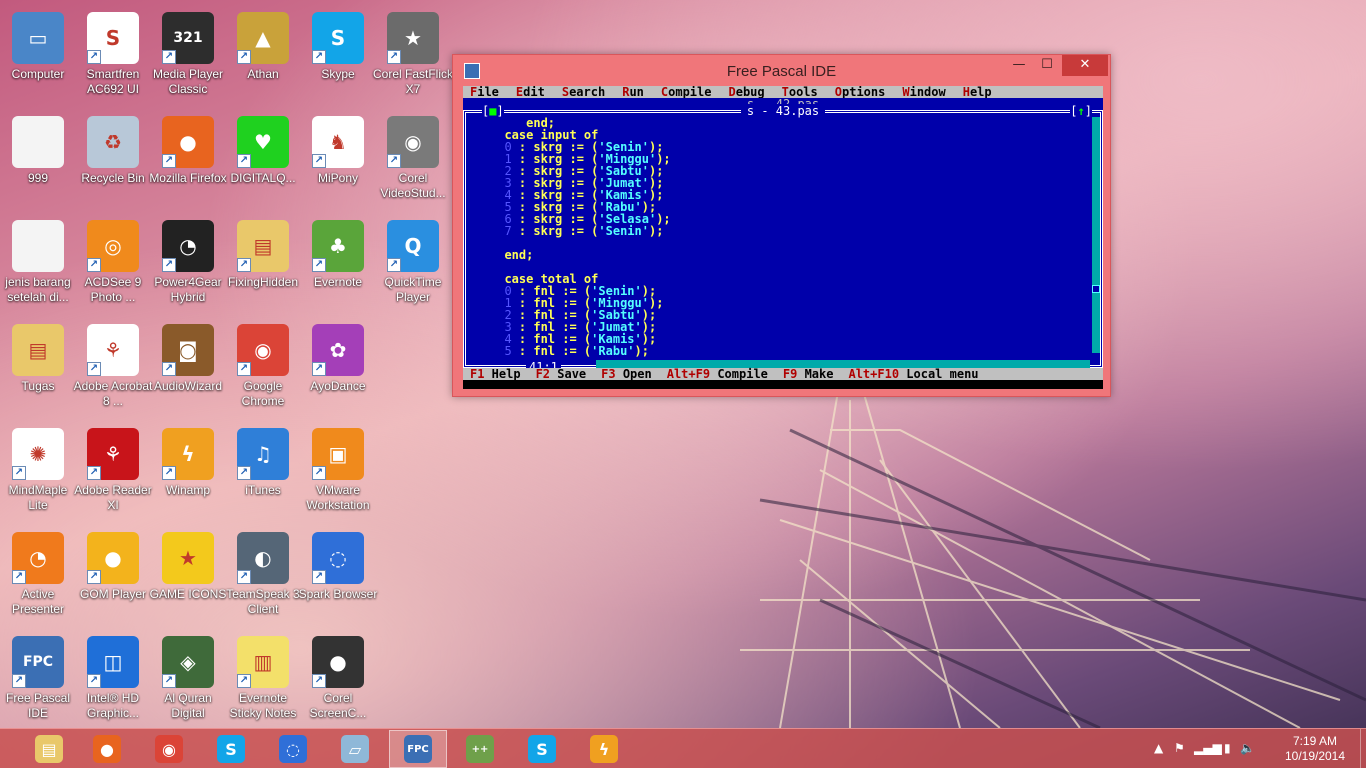 The width and height of the screenshot is (1366, 768). What do you see at coordinates (188, 367) in the screenshot?
I see `desktop-icon: ◙ ↗ AudioWizard` at bounding box center [188, 367].